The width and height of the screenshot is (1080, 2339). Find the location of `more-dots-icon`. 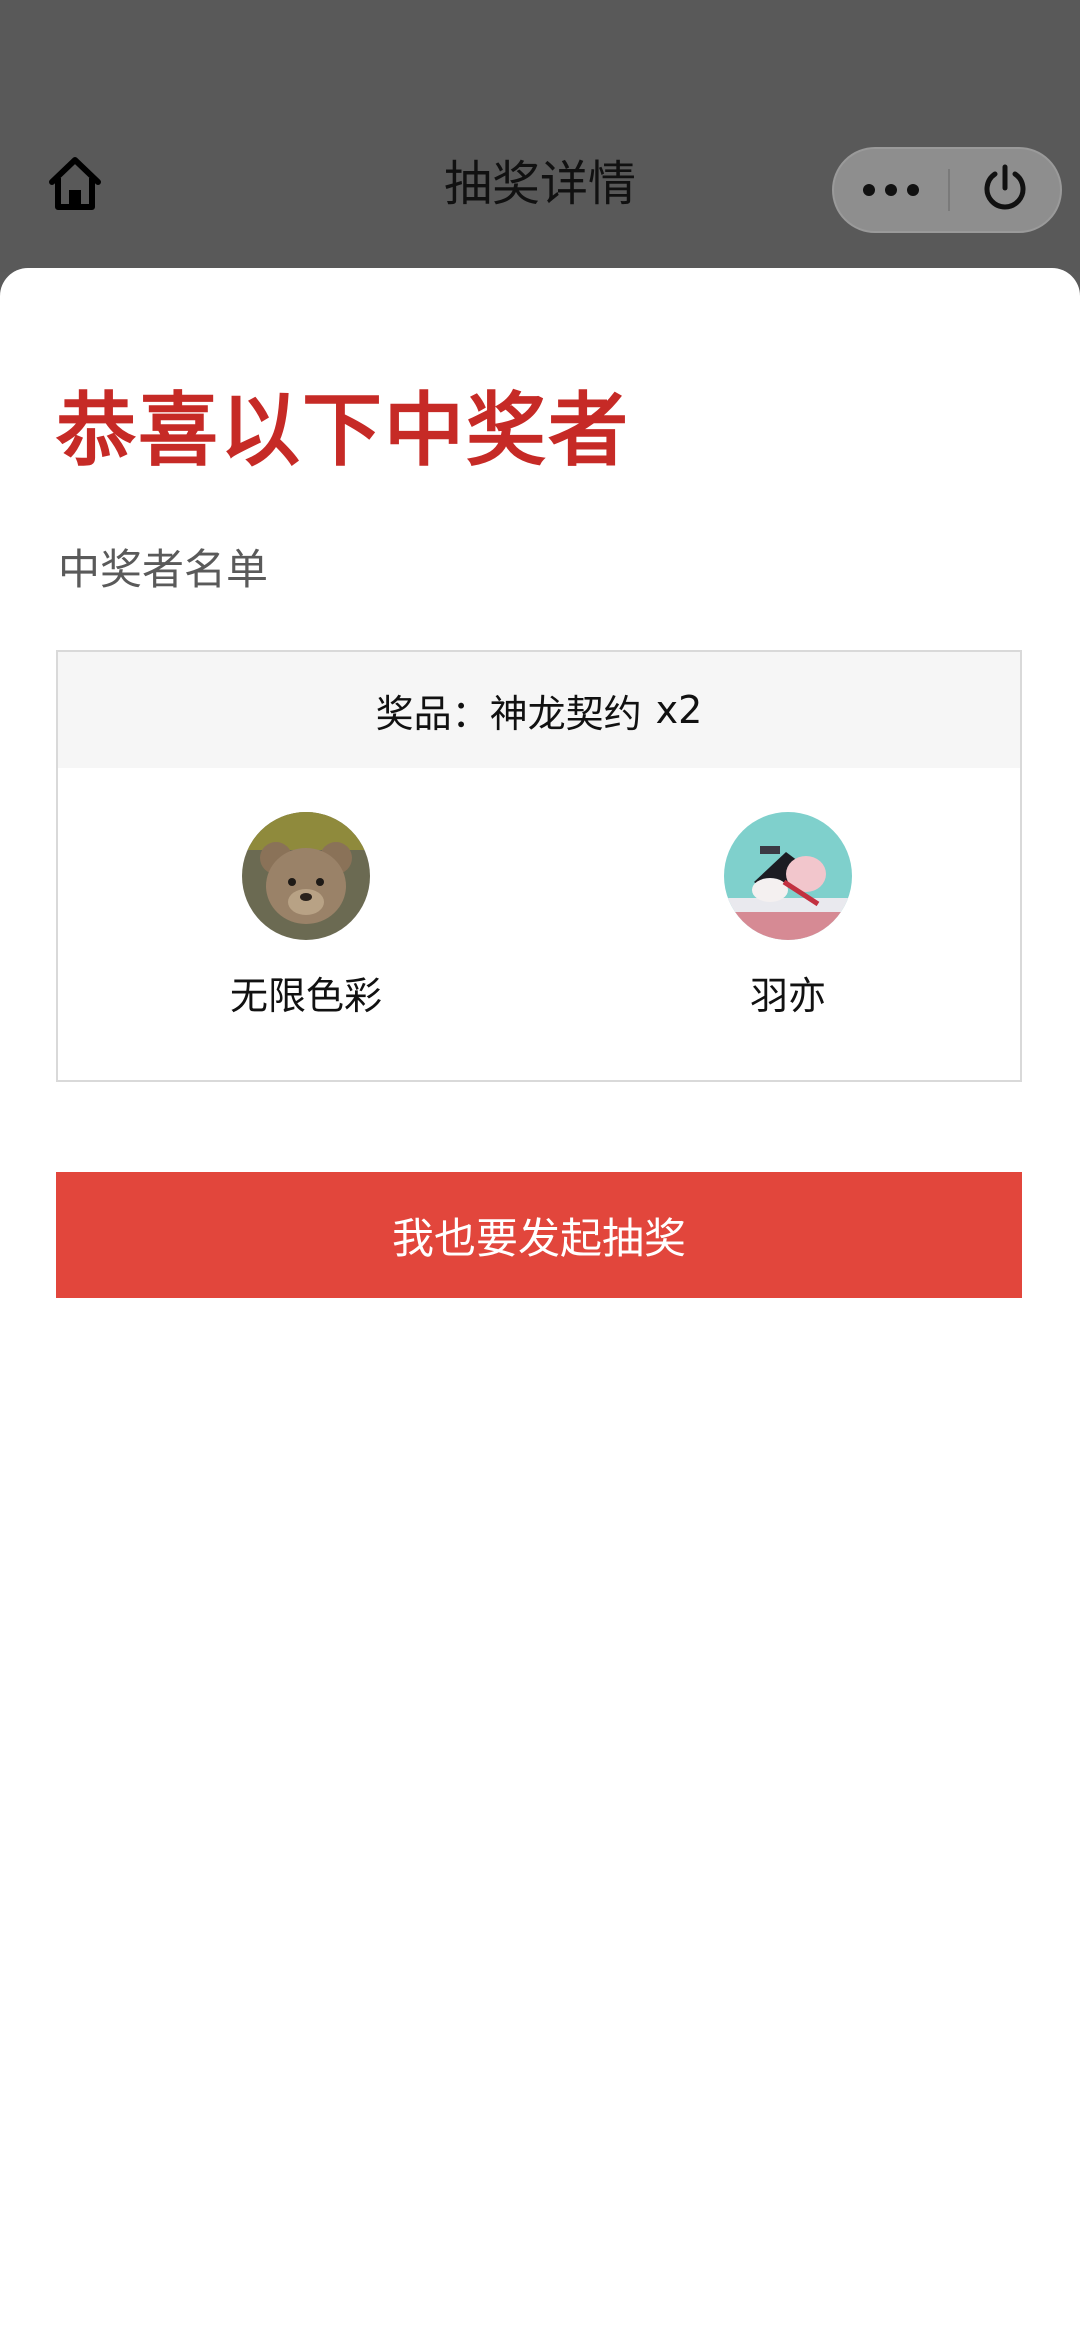

more-dots-icon is located at coordinates (891, 190).